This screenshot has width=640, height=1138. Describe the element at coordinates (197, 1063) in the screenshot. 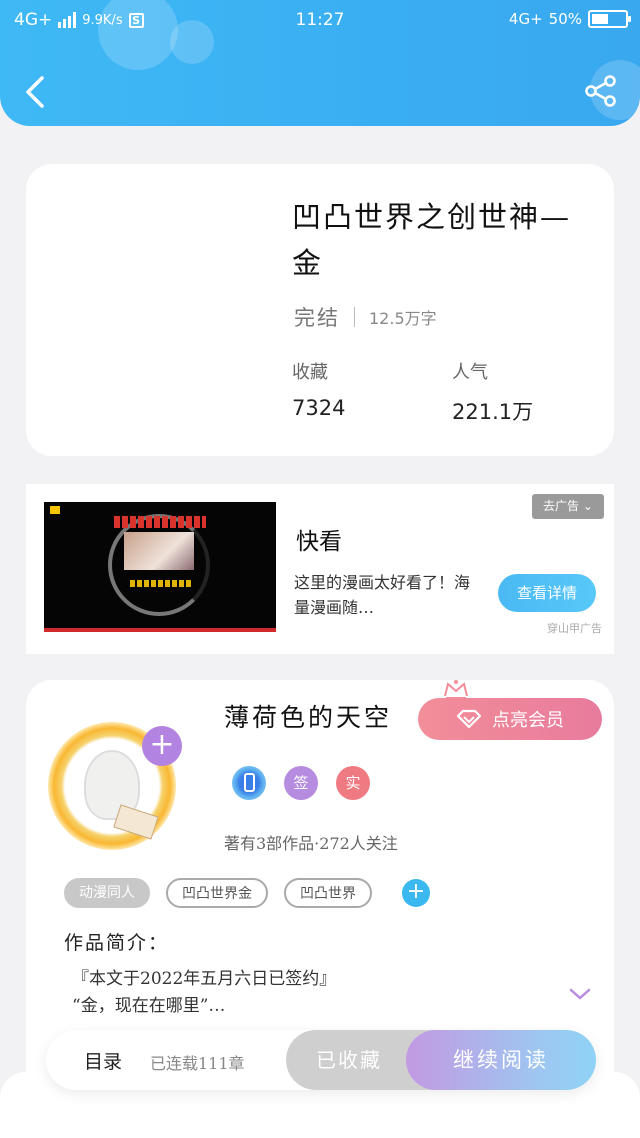

I see `serial-status: 已连载111章` at that location.